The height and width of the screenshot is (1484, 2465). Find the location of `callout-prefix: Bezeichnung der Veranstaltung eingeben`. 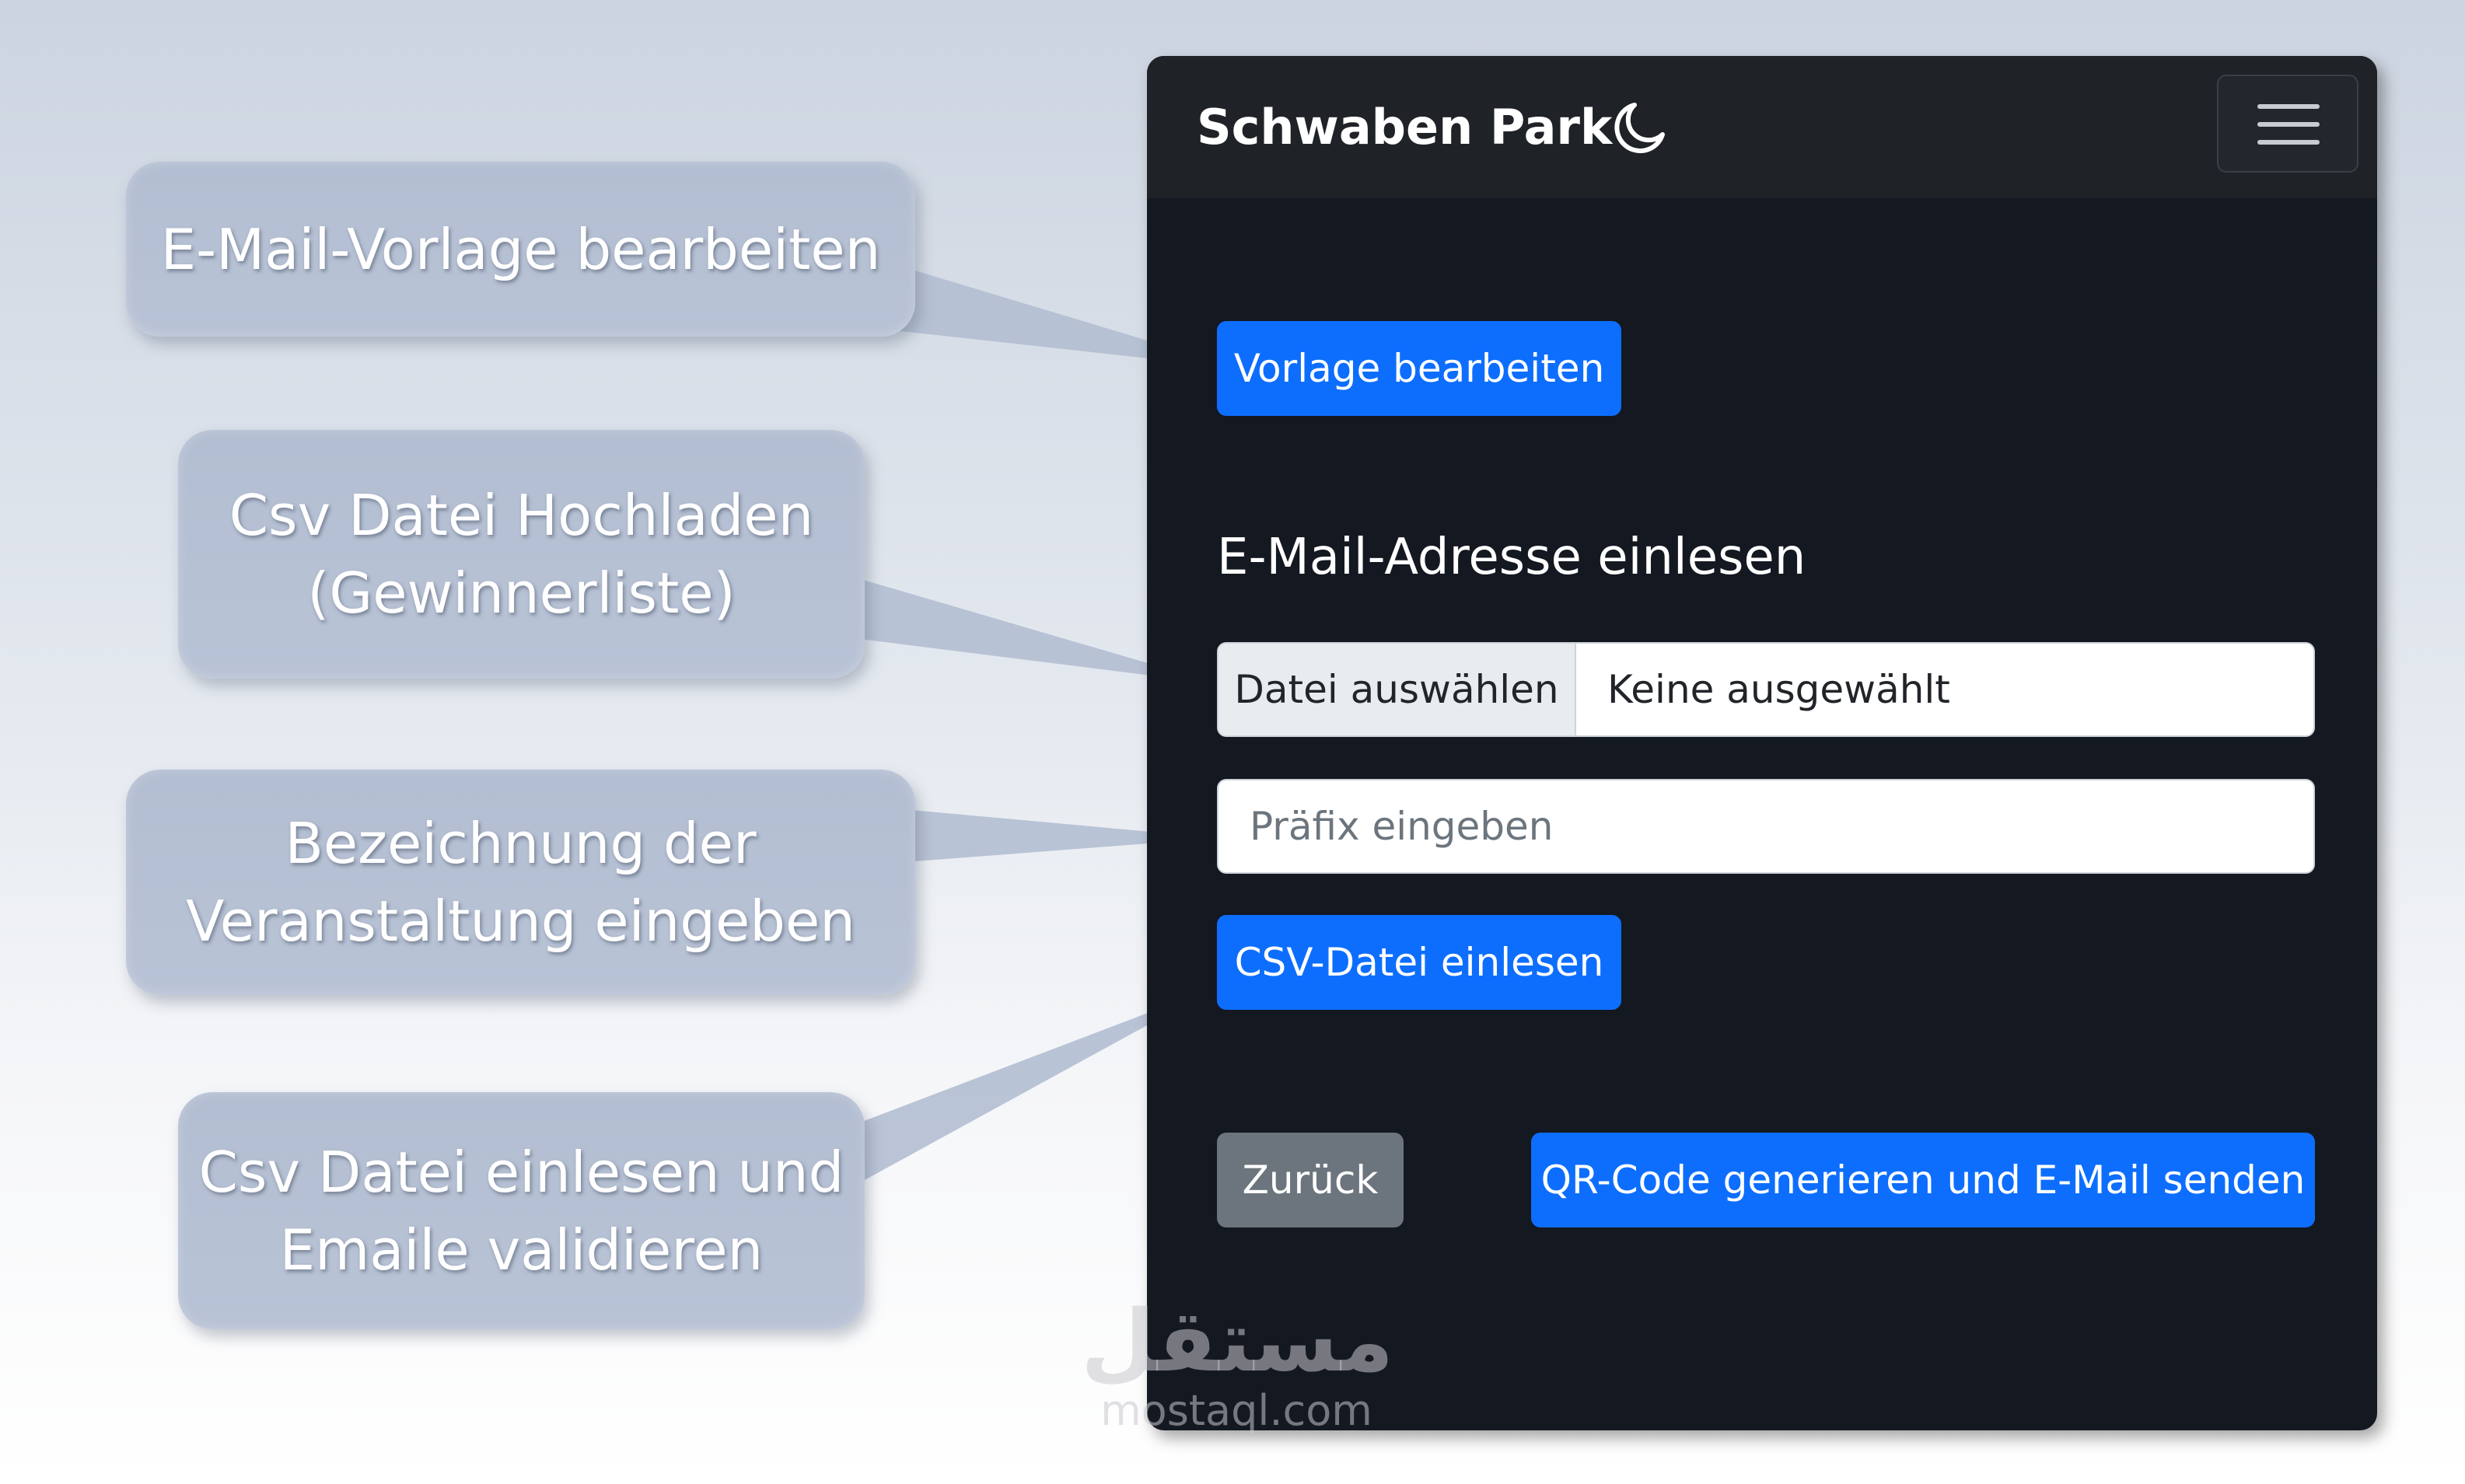

callout-prefix: Bezeichnung der Veranstaltung eingeben is located at coordinates (520, 882).